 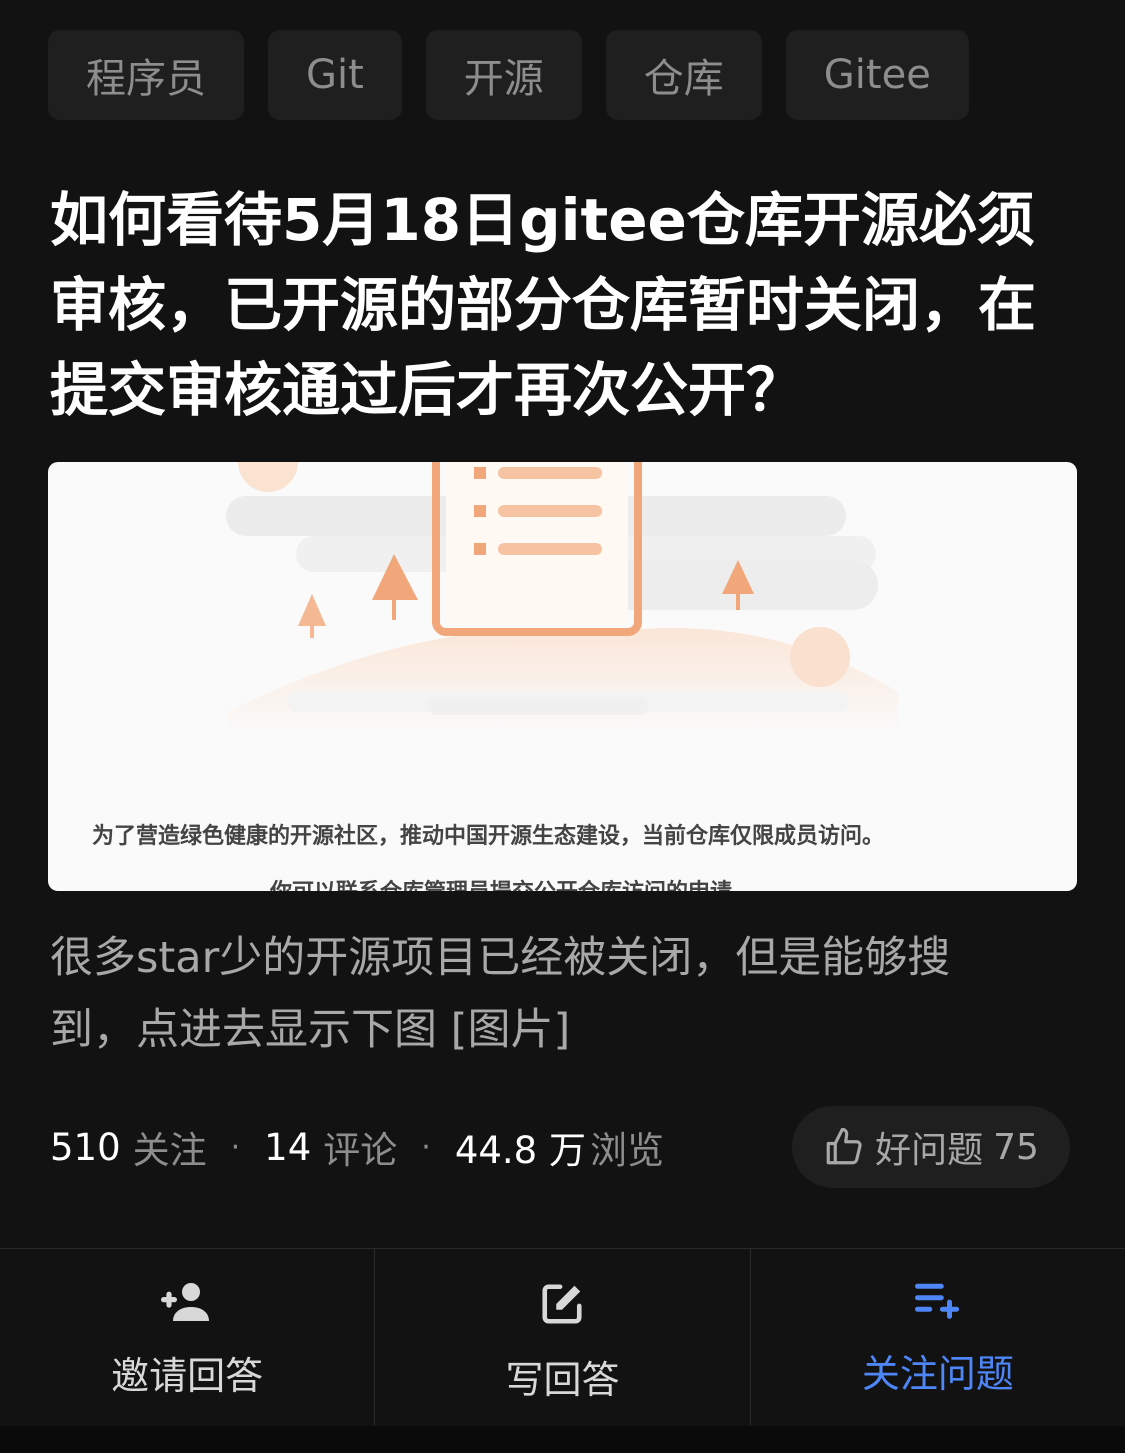 I want to click on thumbs-up-icon, so click(x=844, y=1146).